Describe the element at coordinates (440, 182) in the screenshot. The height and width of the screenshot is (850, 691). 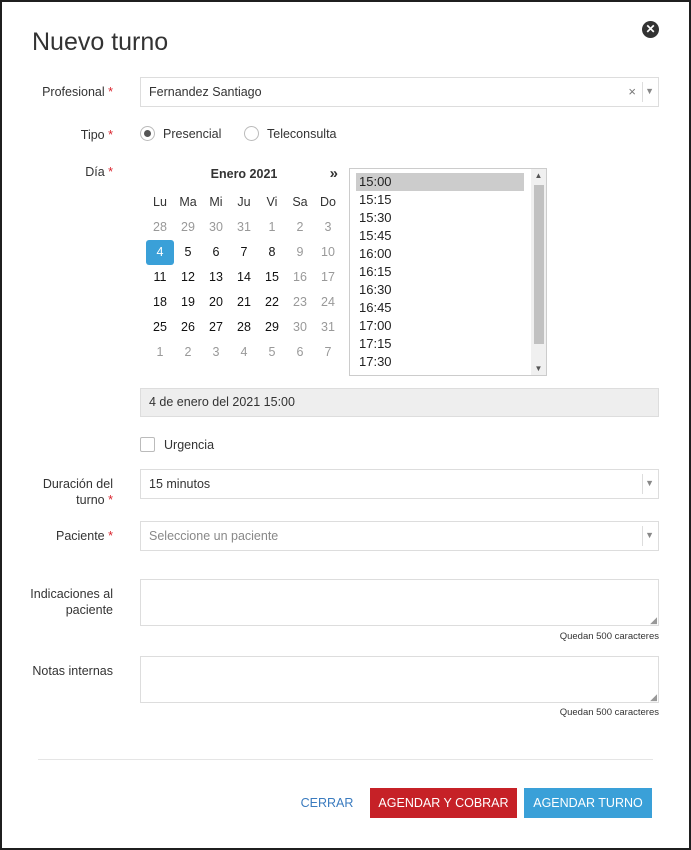
I see `time-slot-selected: 15:00` at that location.